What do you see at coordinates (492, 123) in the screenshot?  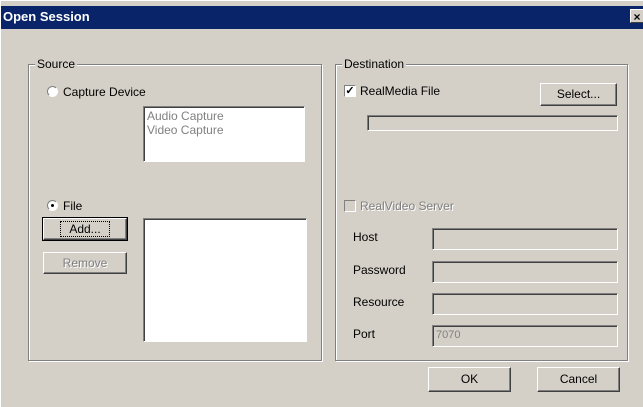 I see `realmedia-file-path-field` at bounding box center [492, 123].